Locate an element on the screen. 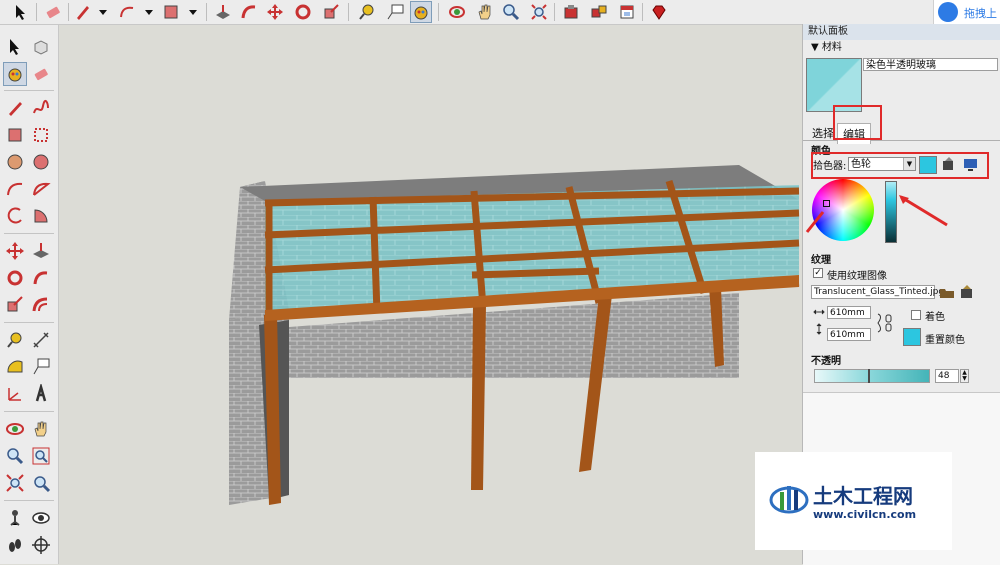 The height and width of the screenshot is (565, 1000). annotation-arrows is located at coordinates (901, 215).